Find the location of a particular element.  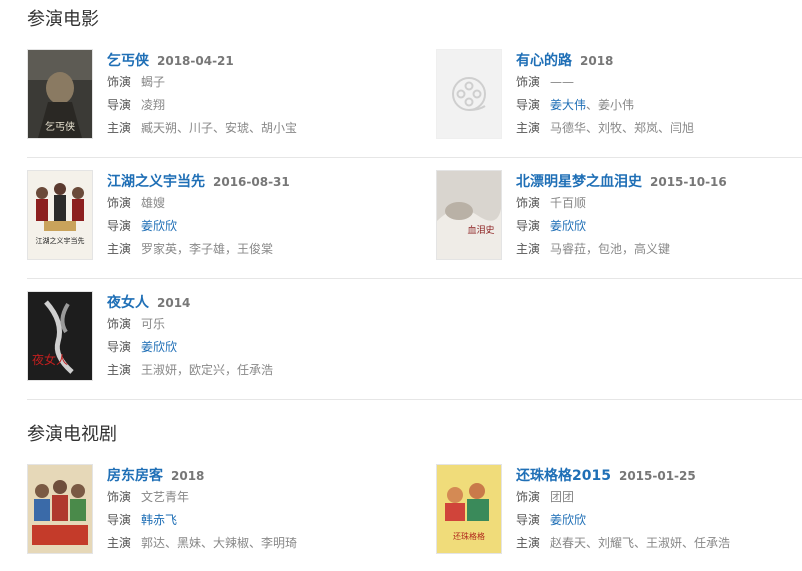

director-value: 姜小伟 is located at coordinates (616, 105).